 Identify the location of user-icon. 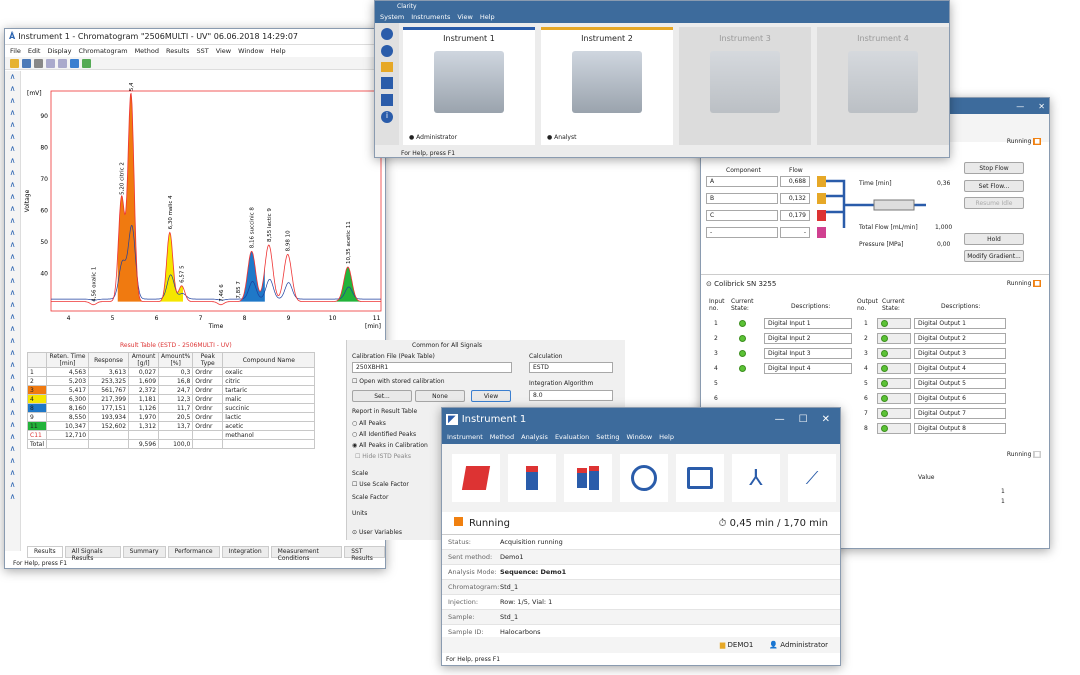
(387, 34).